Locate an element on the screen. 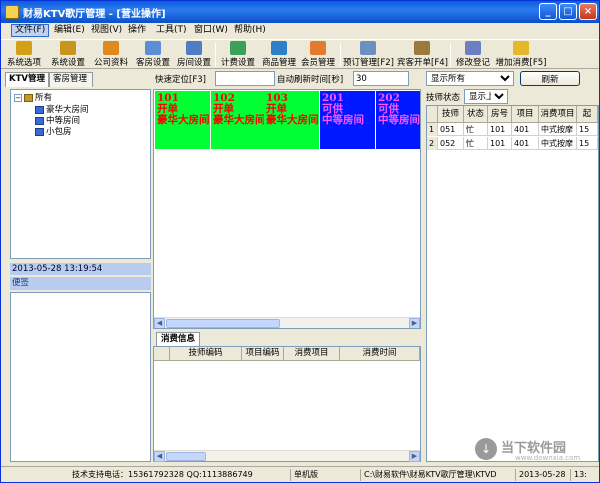 The width and height of the screenshot is (600, 483). company-info-button: 公司资料 is located at coordinates (111, 55).